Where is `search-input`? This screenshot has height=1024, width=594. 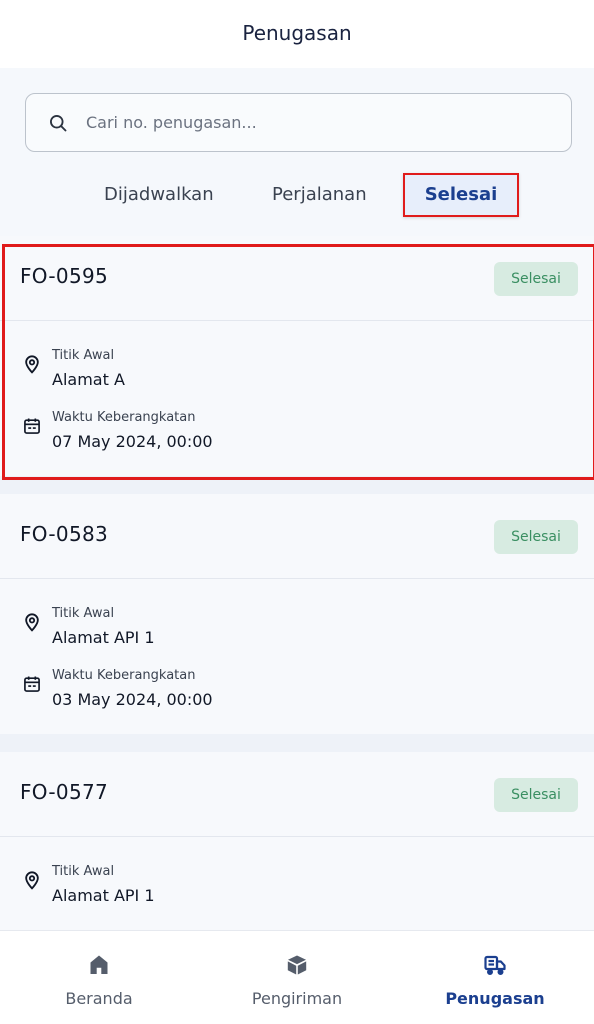
search-input is located at coordinates (306, 122).